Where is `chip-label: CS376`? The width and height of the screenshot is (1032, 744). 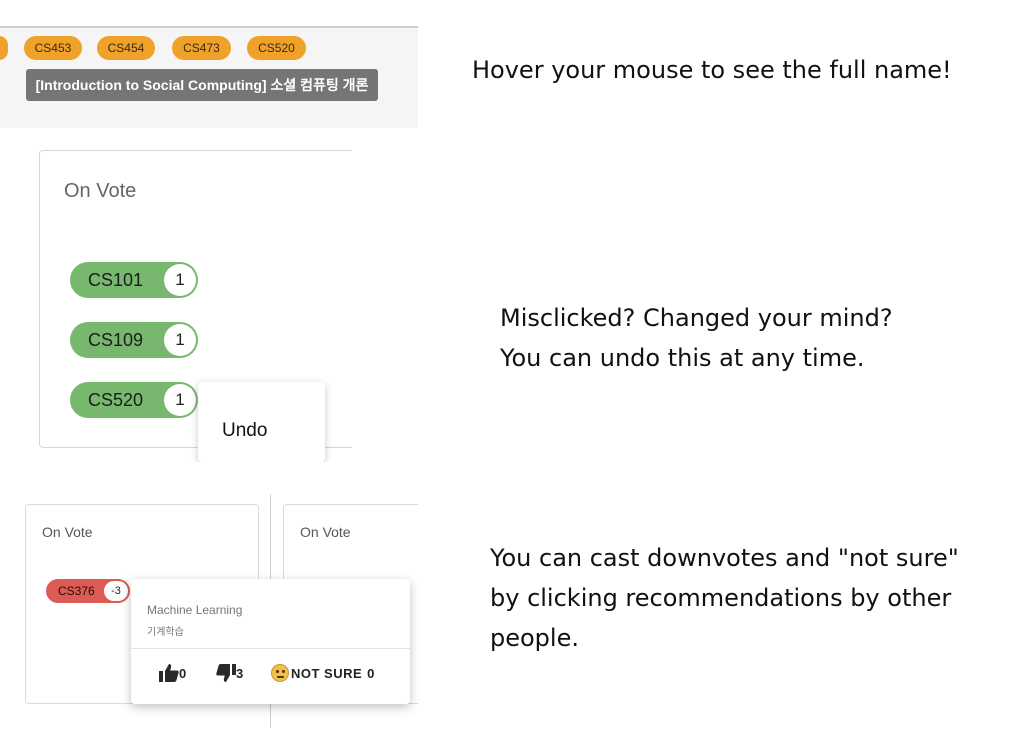 chip-label: CS376 is located at coordinates (76, 591).